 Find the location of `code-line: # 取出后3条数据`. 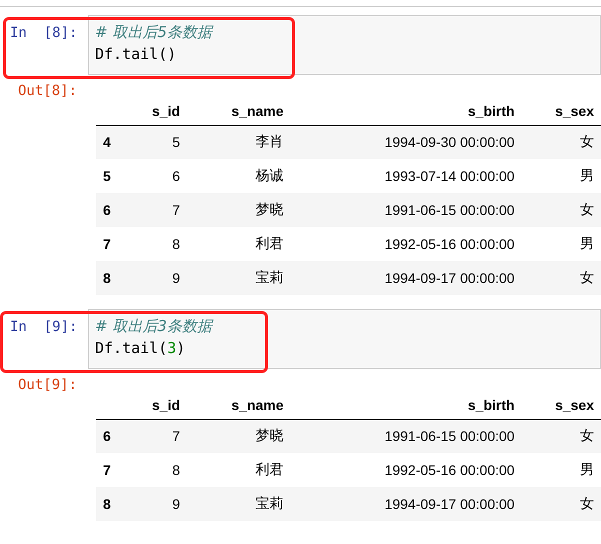

code-line: # 取出后3条数据 is located at coordinates (154, 326).